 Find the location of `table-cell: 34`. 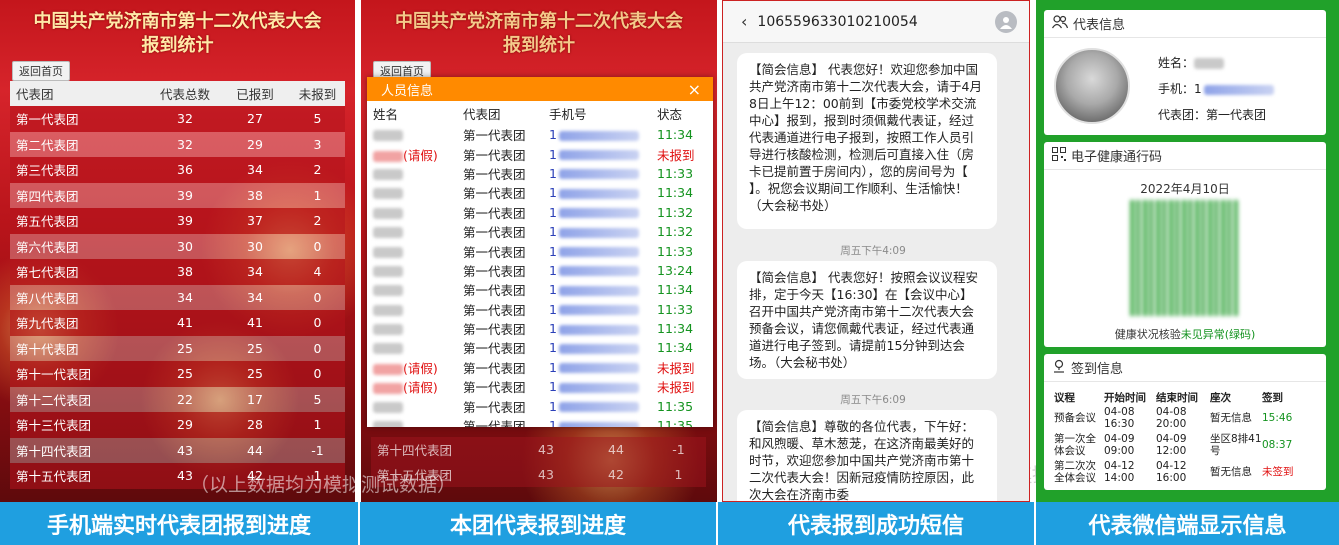

table-cell: 34 is located at coordinates (255, 170).